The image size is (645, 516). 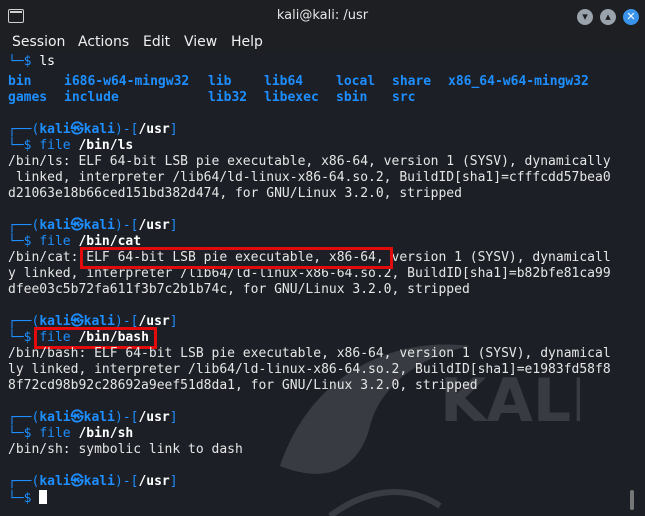 I want to click on menu-help: Help, so click(x=247, y=42).